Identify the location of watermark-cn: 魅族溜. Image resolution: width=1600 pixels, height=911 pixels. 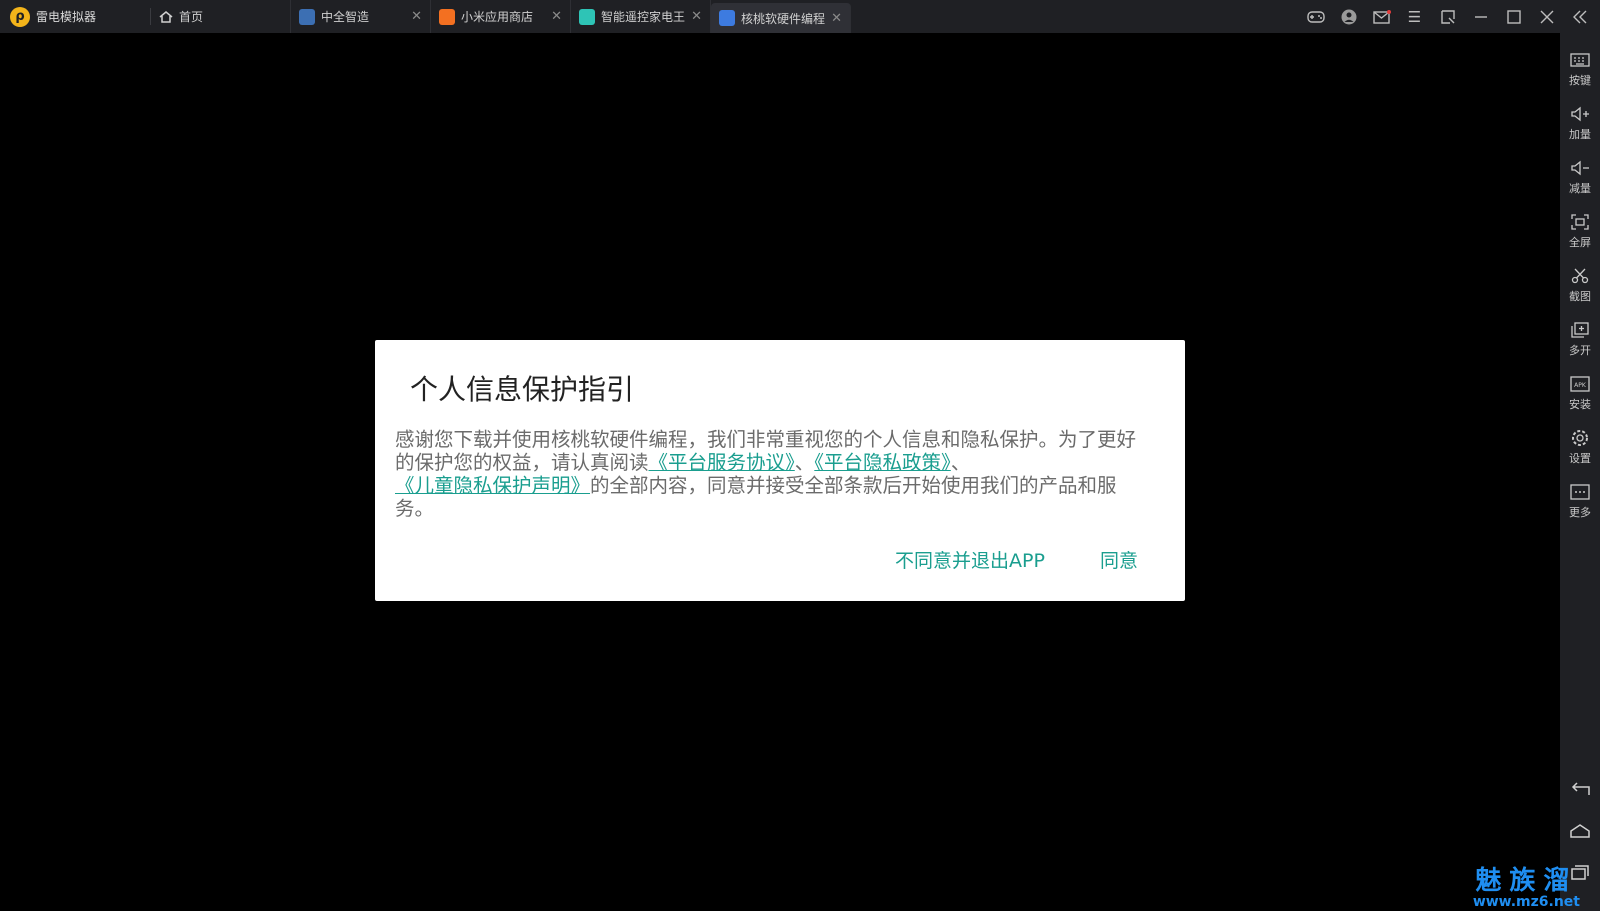
(1526, 881).